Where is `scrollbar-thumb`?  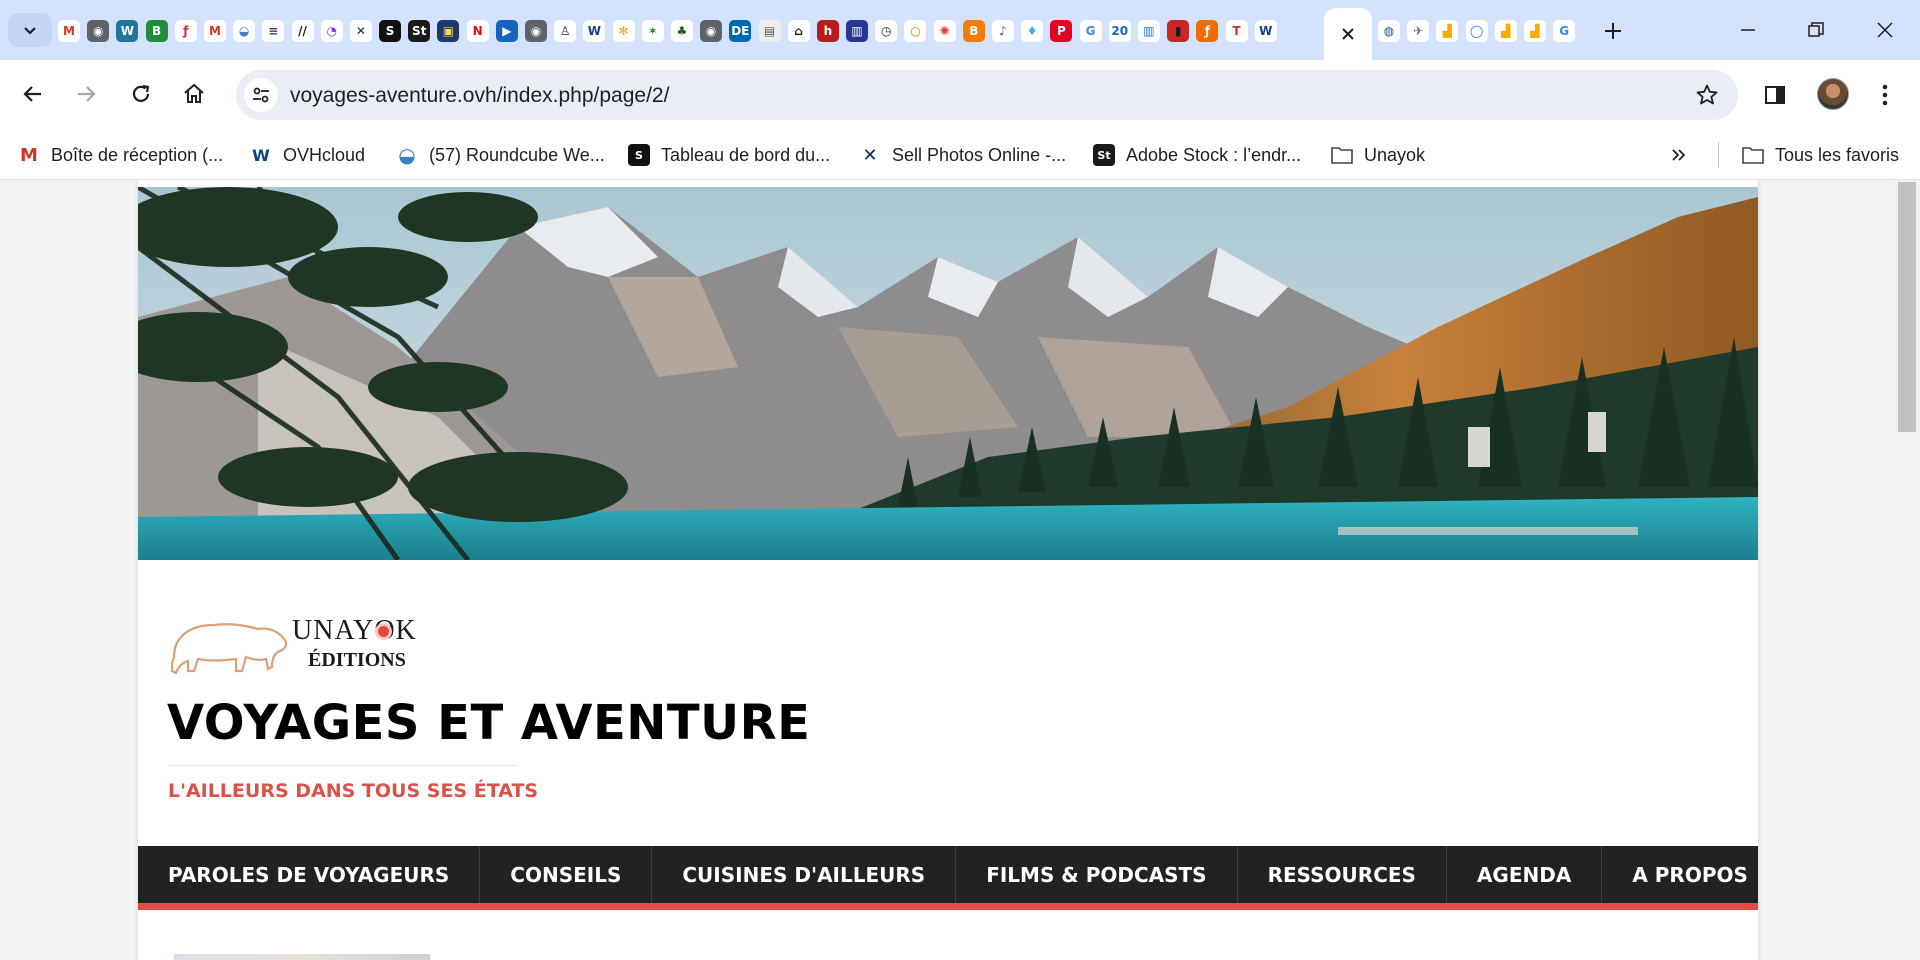
scrollbar-thumb is located at coordinates (1907, 307).